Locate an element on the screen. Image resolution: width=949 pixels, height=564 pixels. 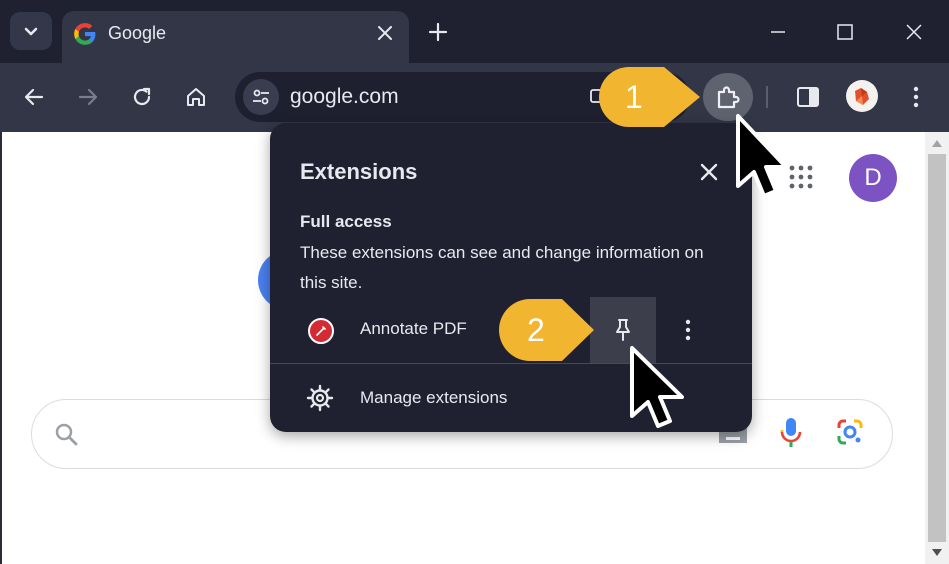
reload-icon is located at coordinates (142, 96).